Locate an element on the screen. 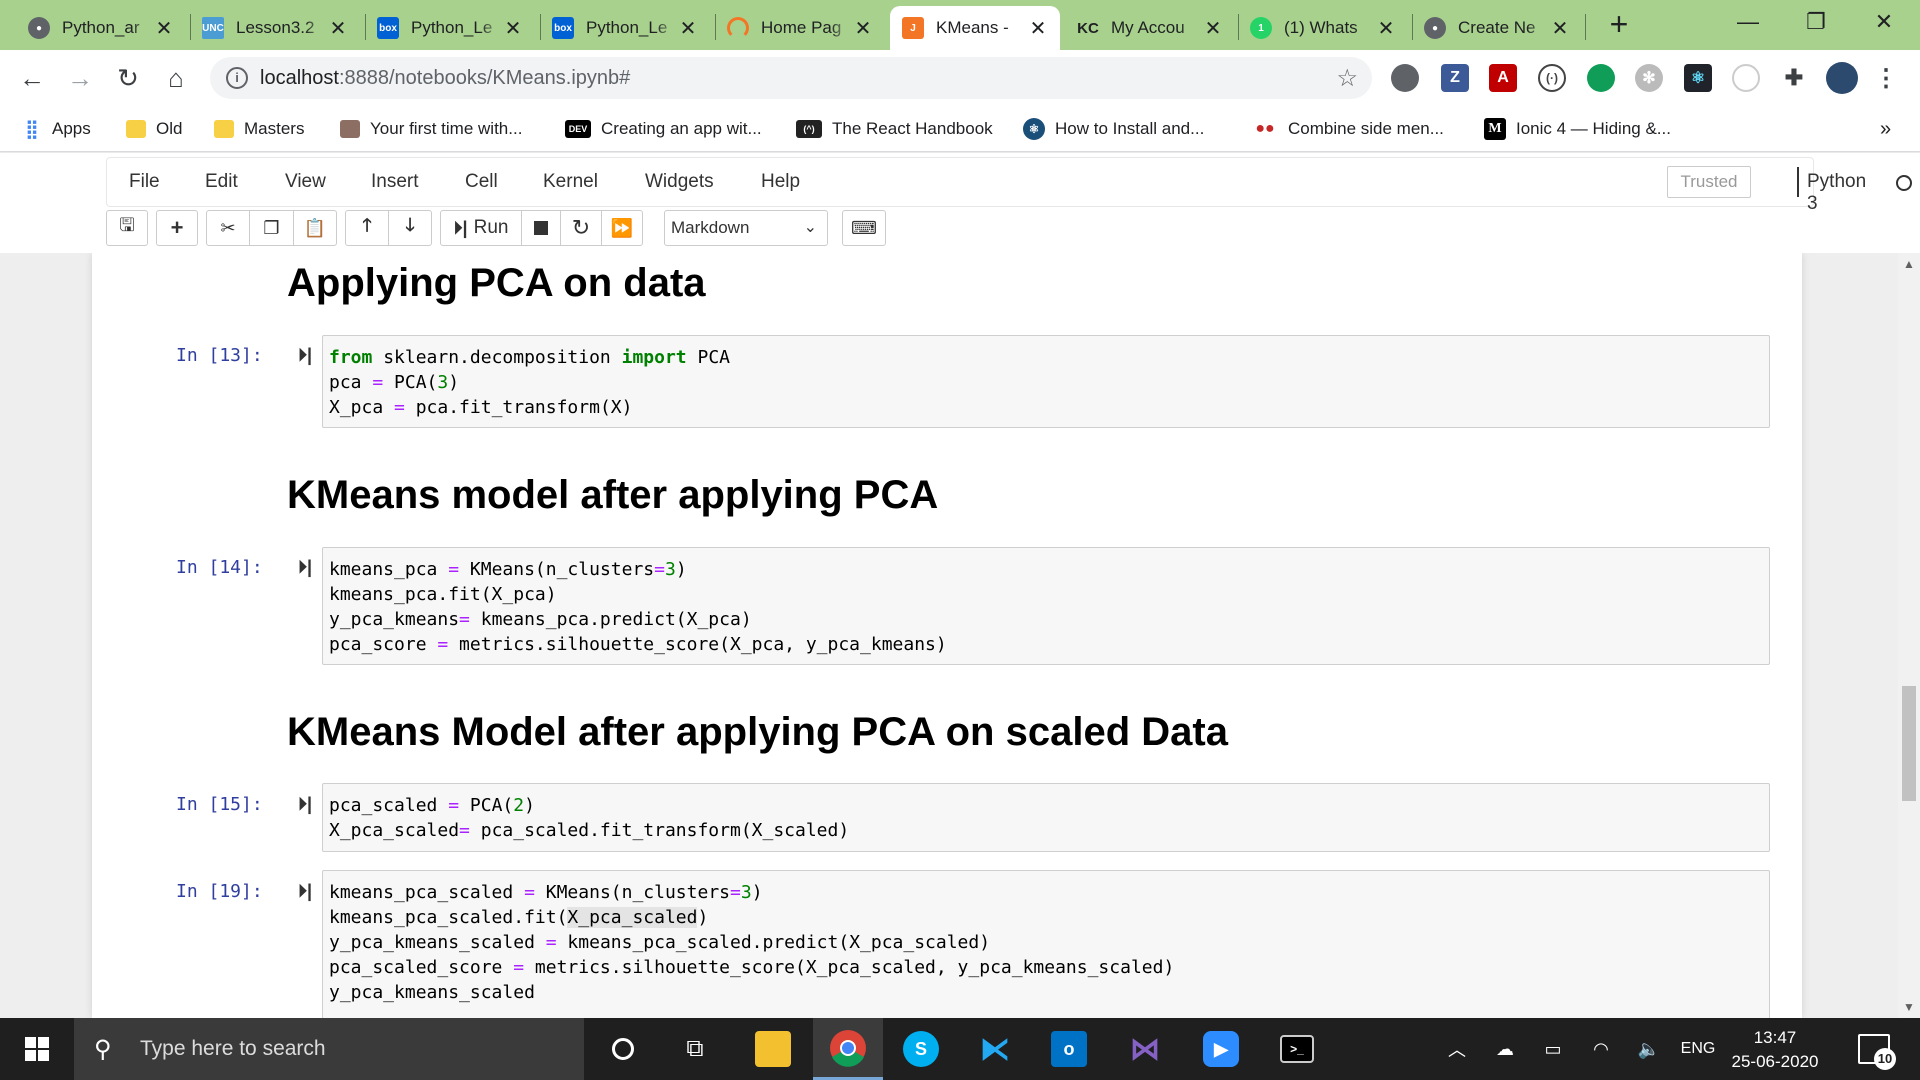  bookmarks-overflow-button: » is located at coordinates (1885, 129).